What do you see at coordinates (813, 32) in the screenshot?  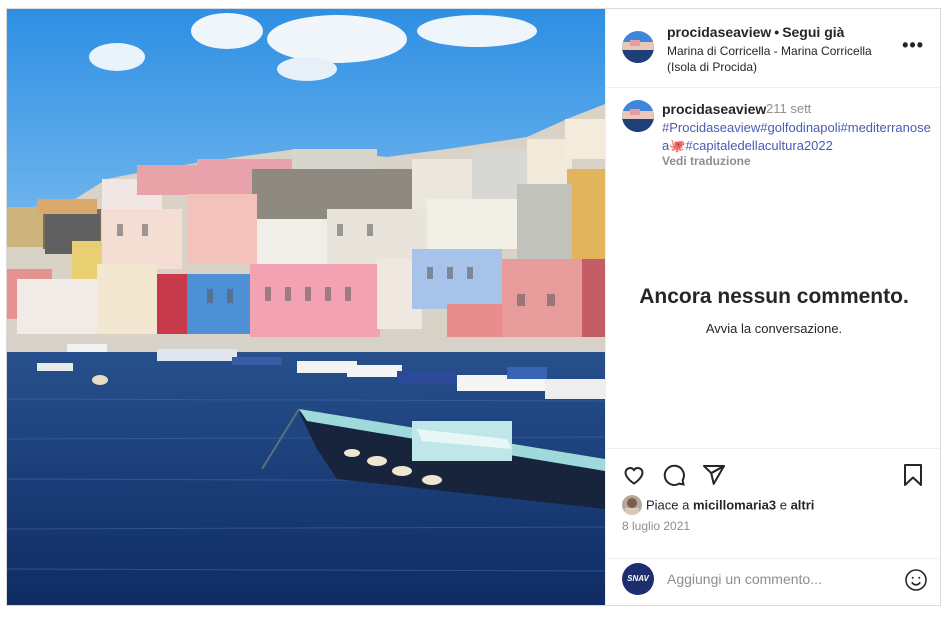 I see `following-button: Segui già` at bounding box center [813, 32].